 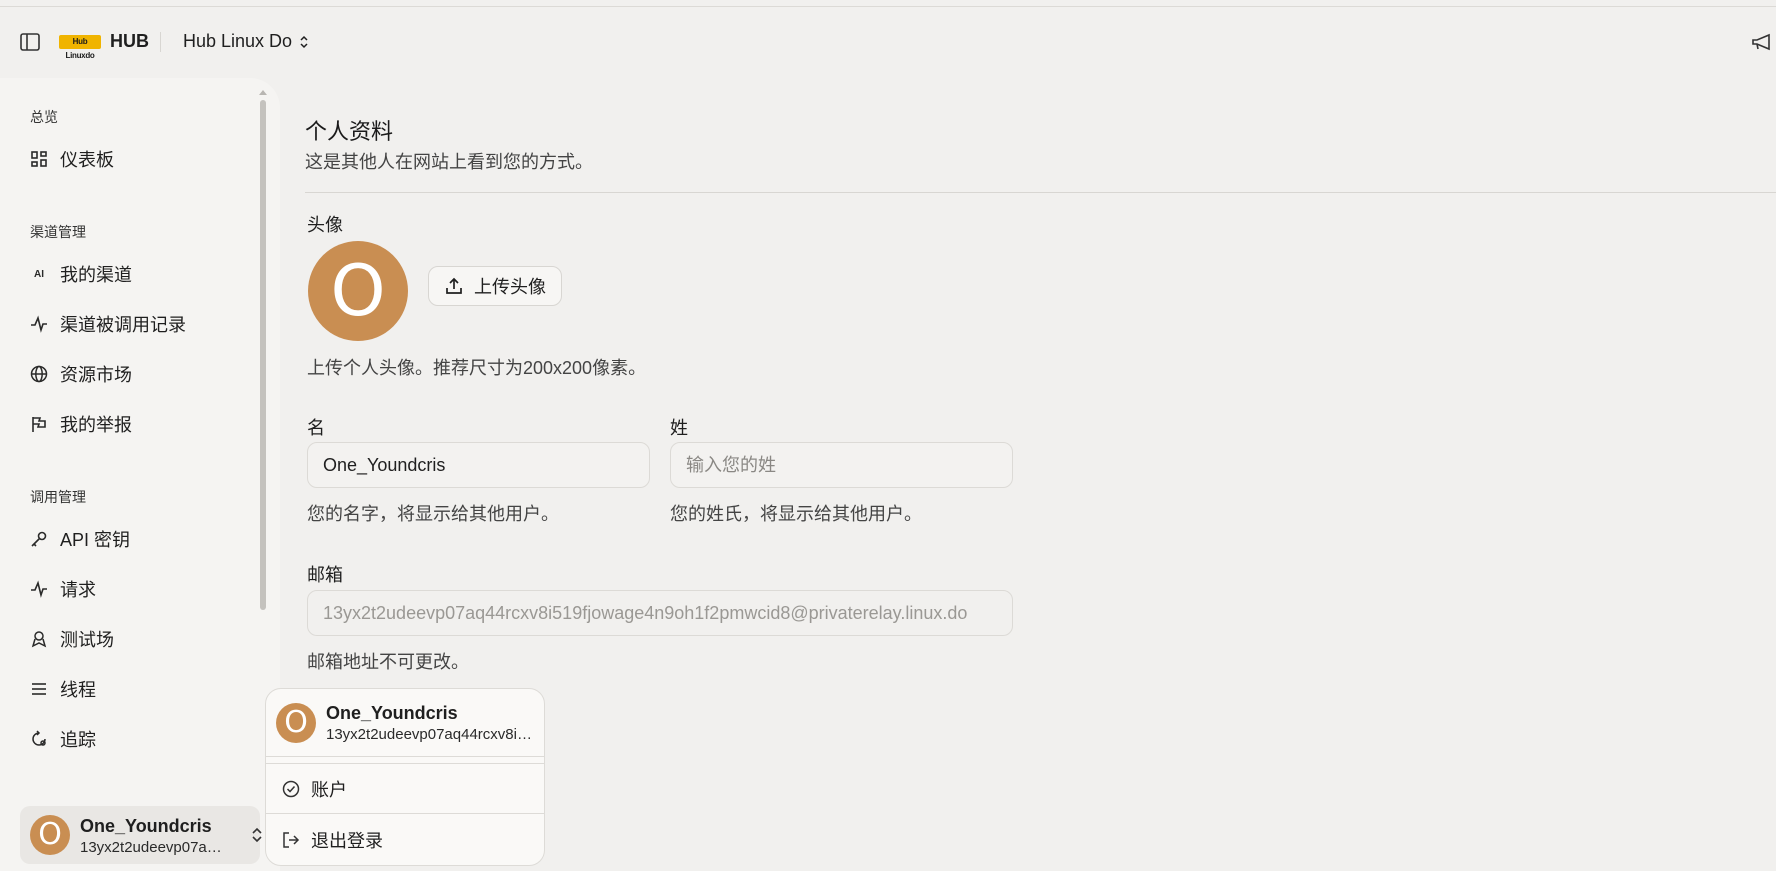 I want to click on project-switcher: Hub Linux Do, so click(x=246, y=41).